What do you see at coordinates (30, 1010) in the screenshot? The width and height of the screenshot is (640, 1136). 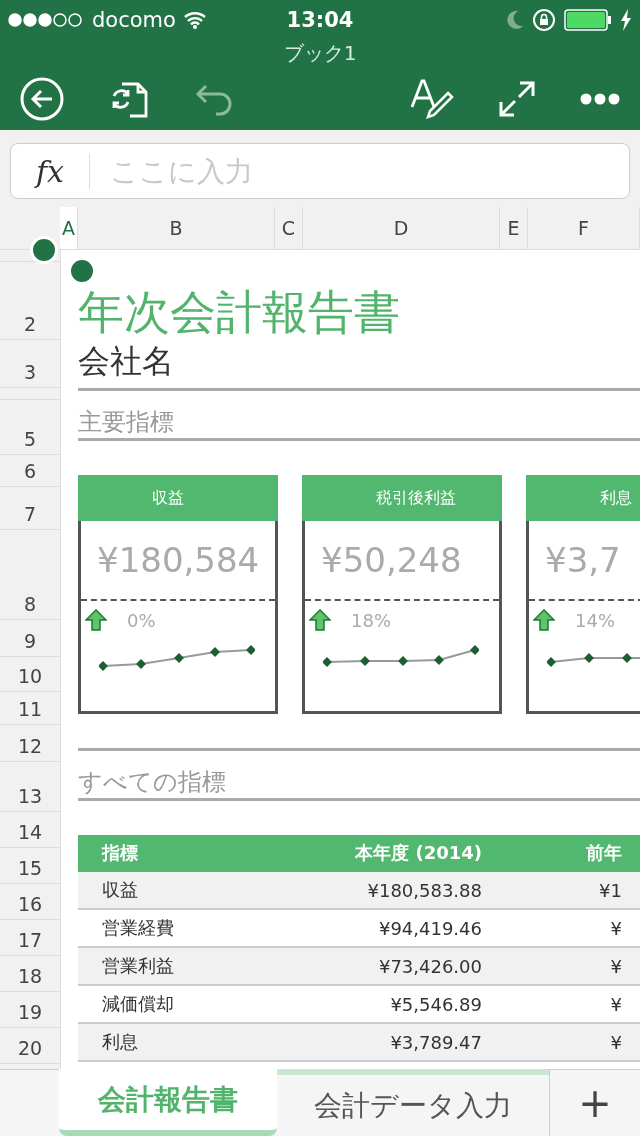 I see `row-header: 19` at bounding box center [30, 1010].